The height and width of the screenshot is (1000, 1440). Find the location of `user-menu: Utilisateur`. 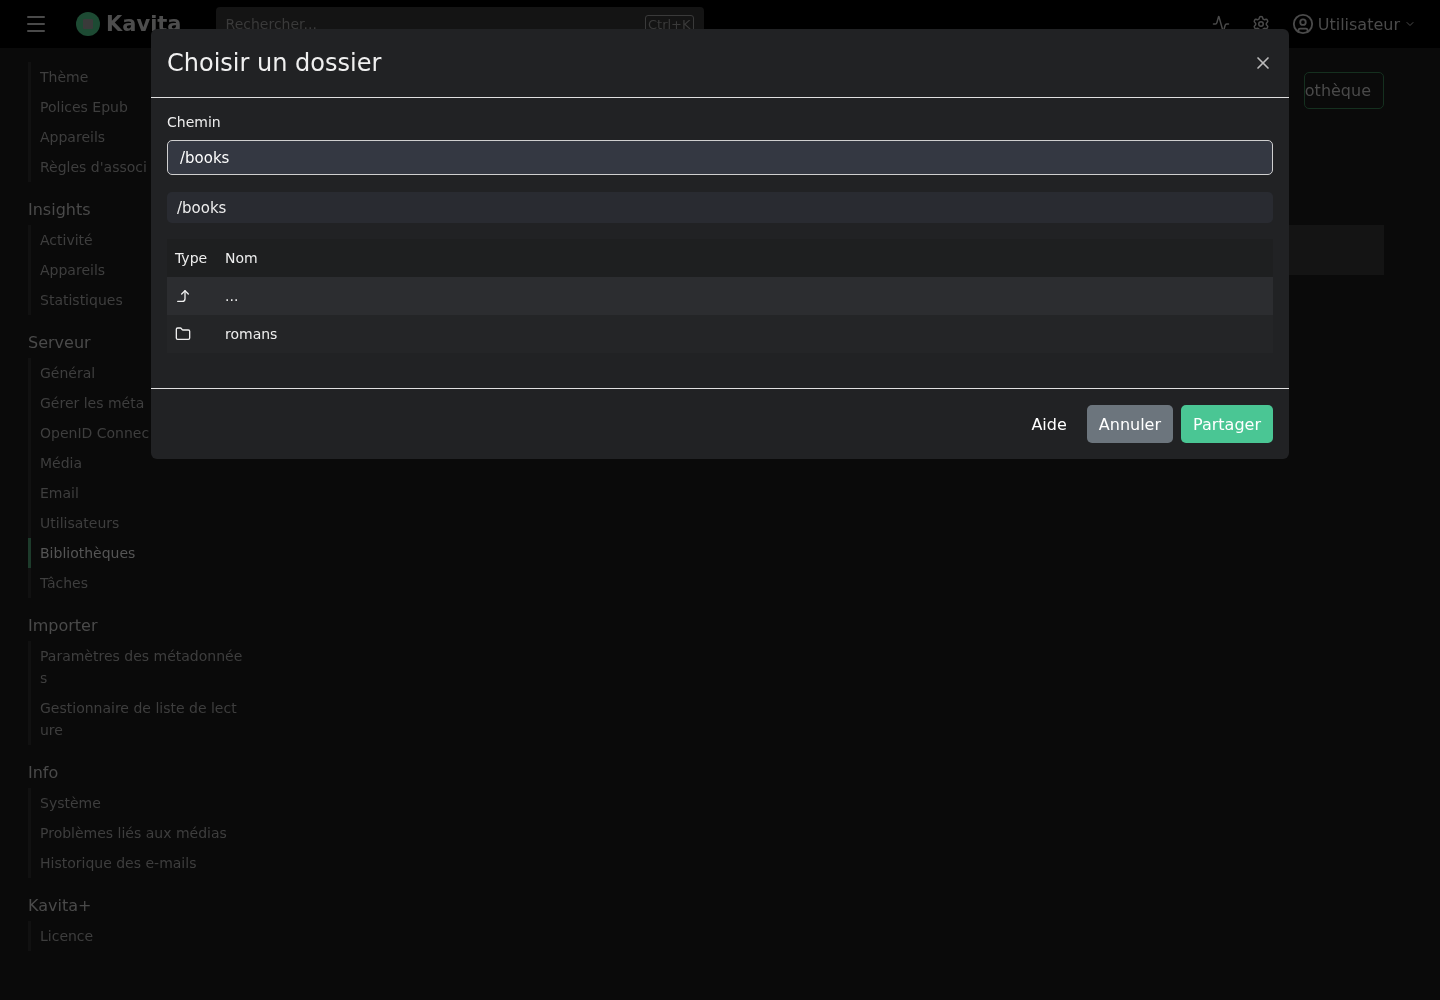

user-menu: Utilisateur is located at coordinates (1353, 24).